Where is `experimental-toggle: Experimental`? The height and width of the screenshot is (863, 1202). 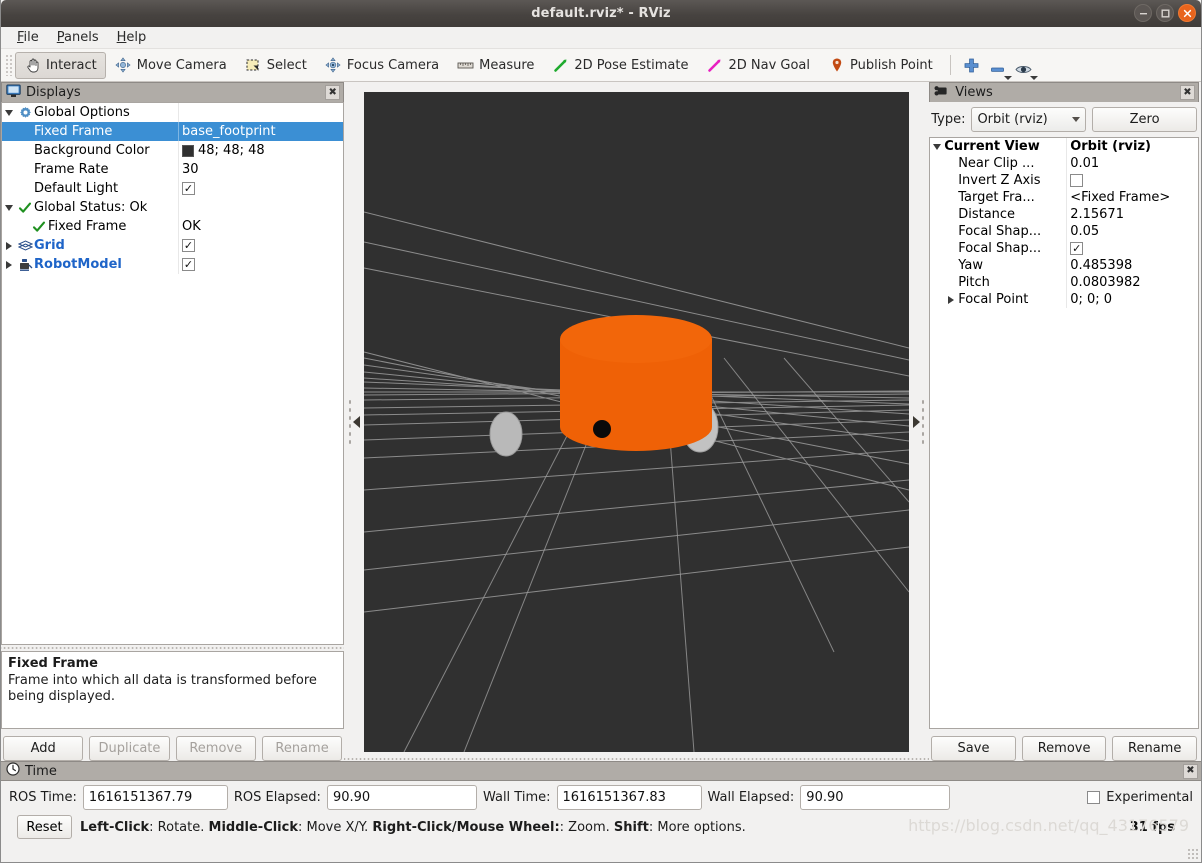
experimental-toggle: Experimental is located at coordinates (1140, 797).